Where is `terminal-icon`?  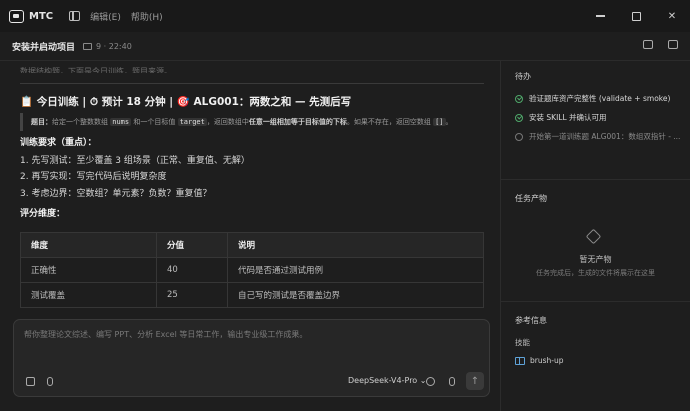 terminal-icon is located at coordinates (648, 44).